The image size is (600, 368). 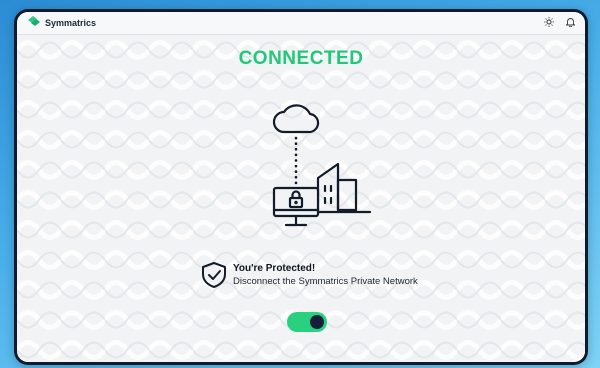 What do you see at coordinates (34, 23) in the screenshot?
I see `symmatrics-logo-icon` at bounding box center [34, 23].